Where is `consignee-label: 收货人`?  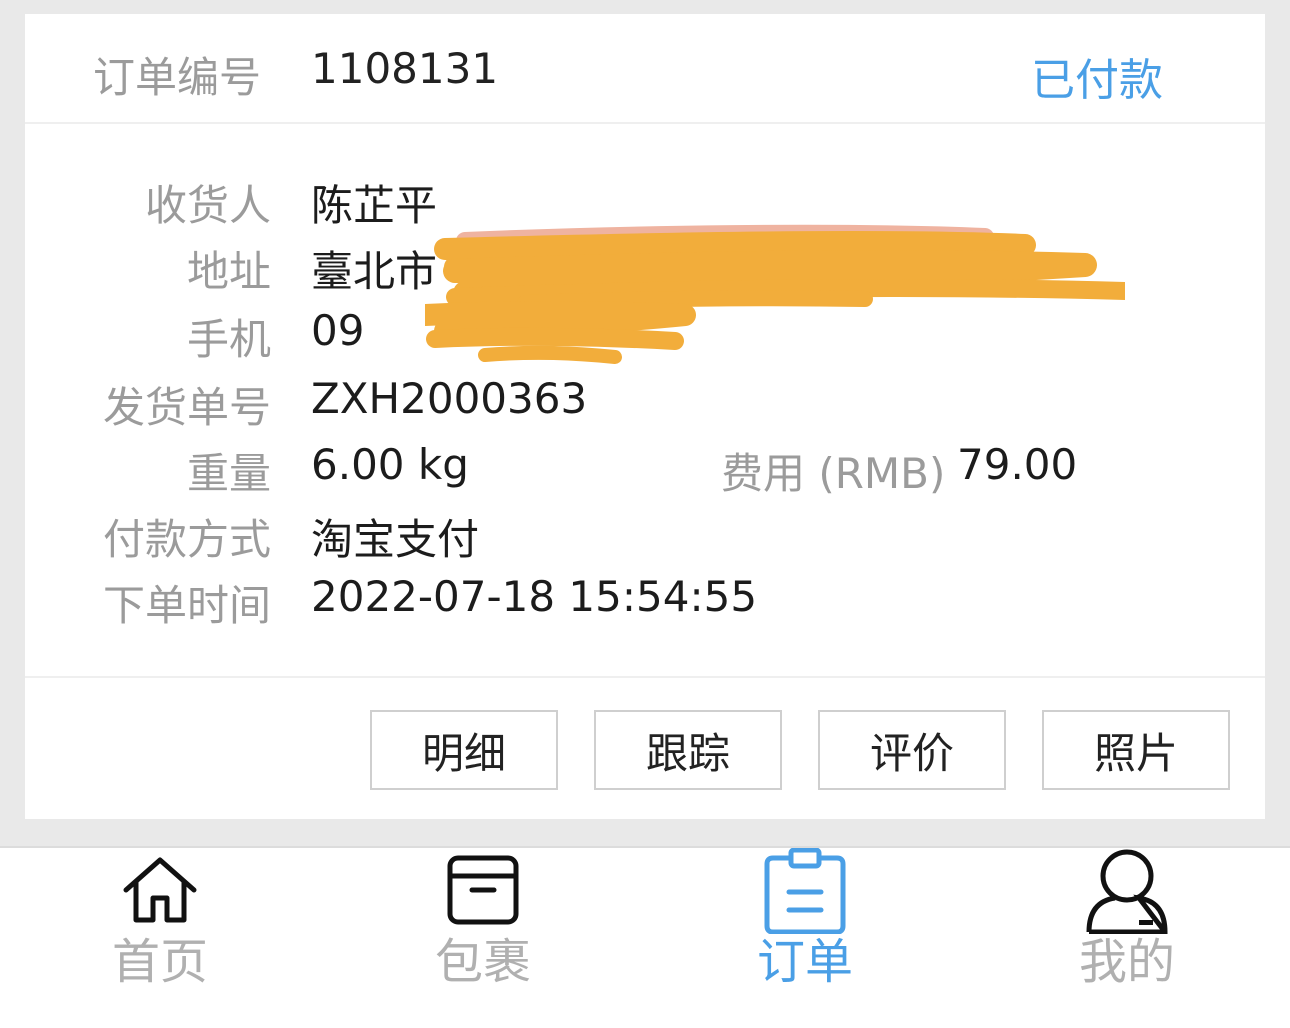
consignee-label: 收货人 is located at coordinates (207, 205).